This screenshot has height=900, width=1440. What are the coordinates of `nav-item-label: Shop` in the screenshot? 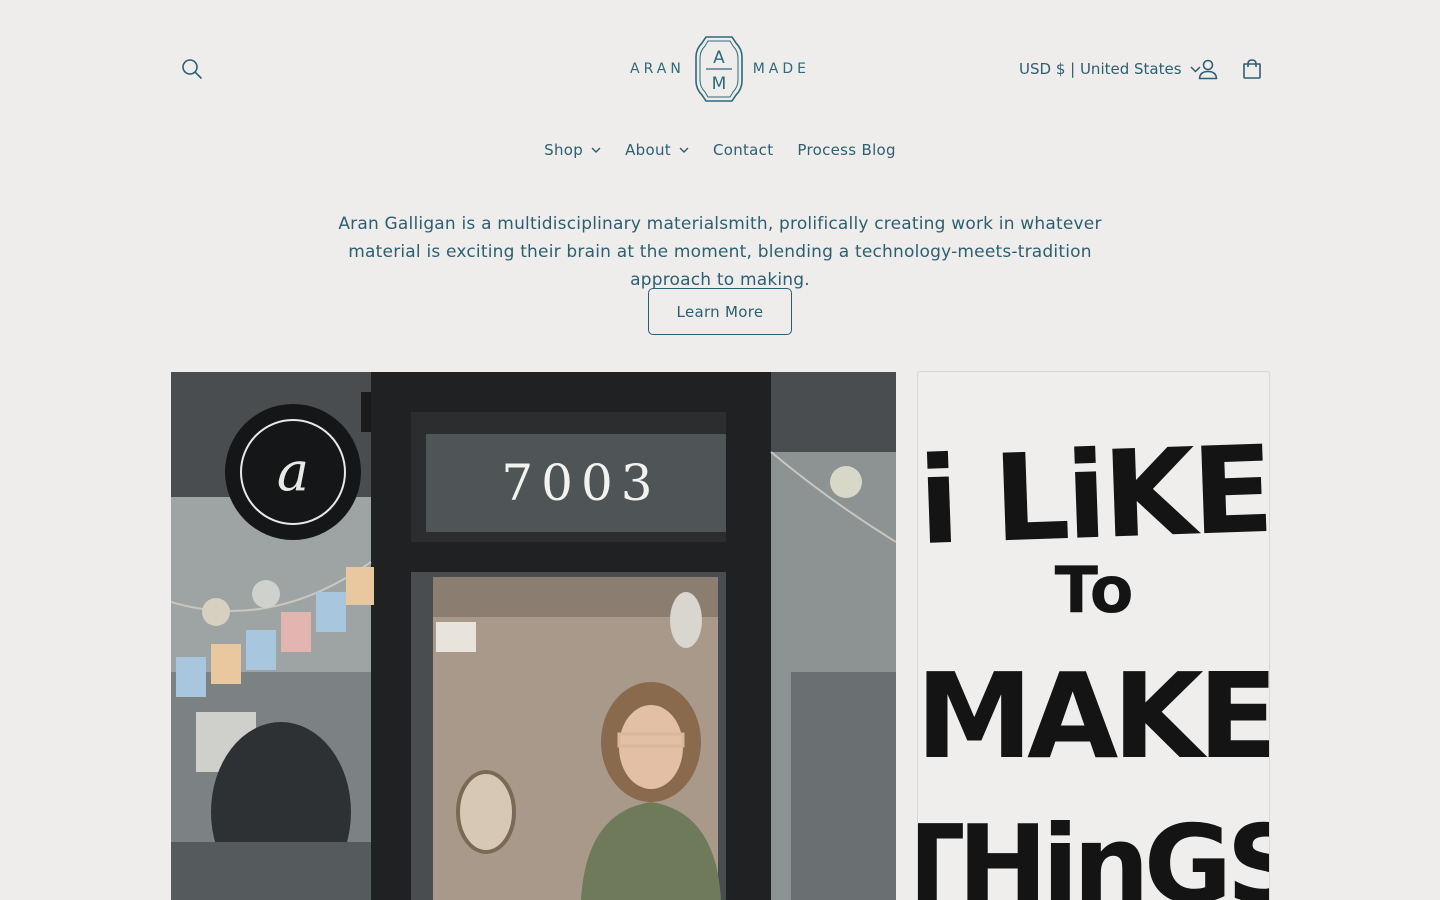 It's located at (564, 150).